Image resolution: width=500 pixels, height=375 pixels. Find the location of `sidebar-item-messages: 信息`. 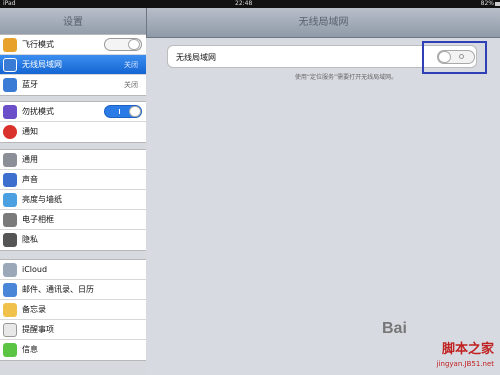

sidebar-item-messages: 信息 is located at coordinates (73, 350).